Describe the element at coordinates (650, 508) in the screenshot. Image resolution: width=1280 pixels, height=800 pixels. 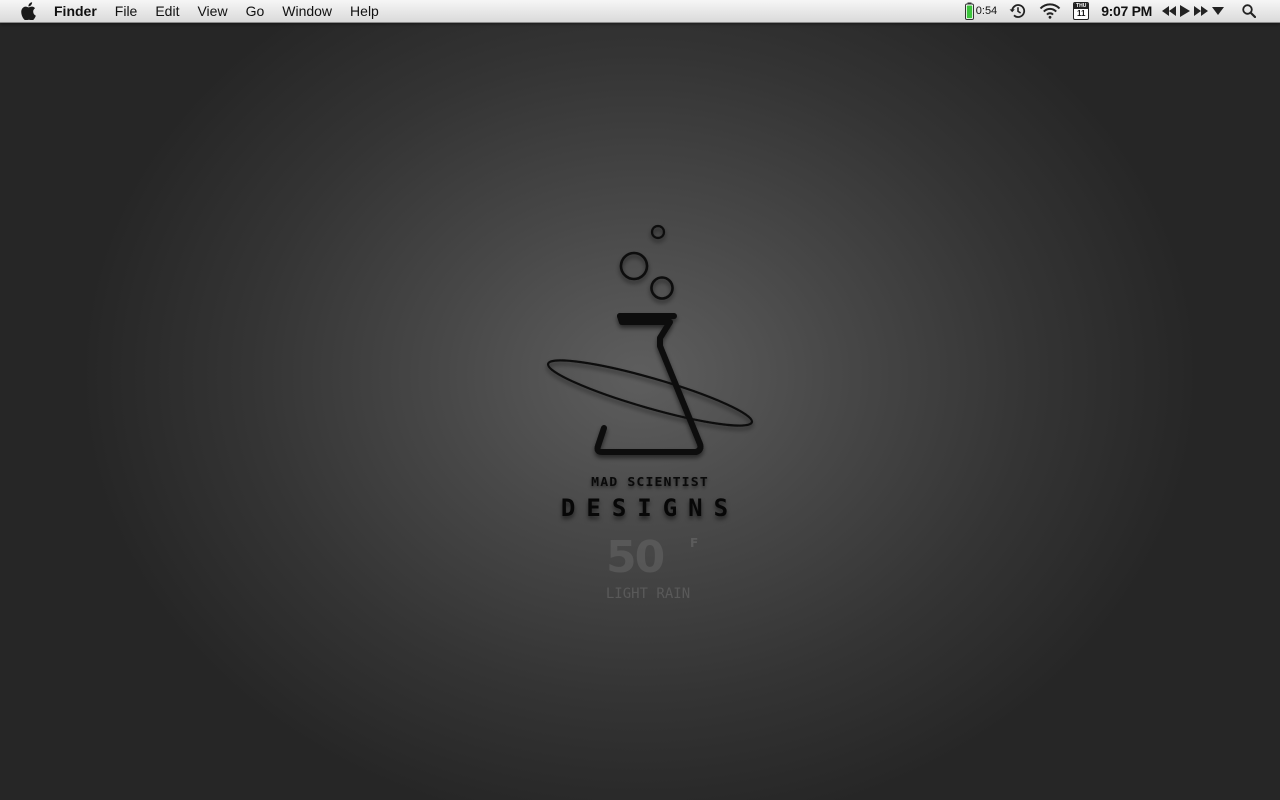
I see `brand-name: DESIGNS` at that location.